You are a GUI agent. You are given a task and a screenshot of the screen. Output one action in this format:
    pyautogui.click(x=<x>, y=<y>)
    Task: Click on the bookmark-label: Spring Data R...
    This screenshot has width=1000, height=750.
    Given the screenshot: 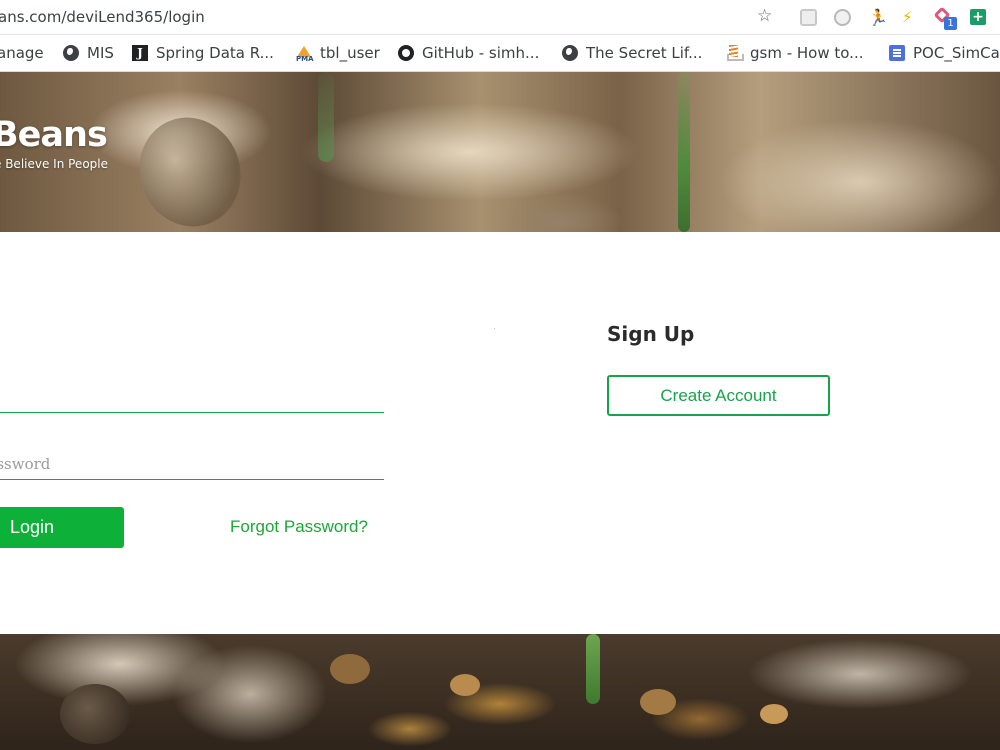 What is the action you would take?
    pyautogui.click(x=215, y=53)
    